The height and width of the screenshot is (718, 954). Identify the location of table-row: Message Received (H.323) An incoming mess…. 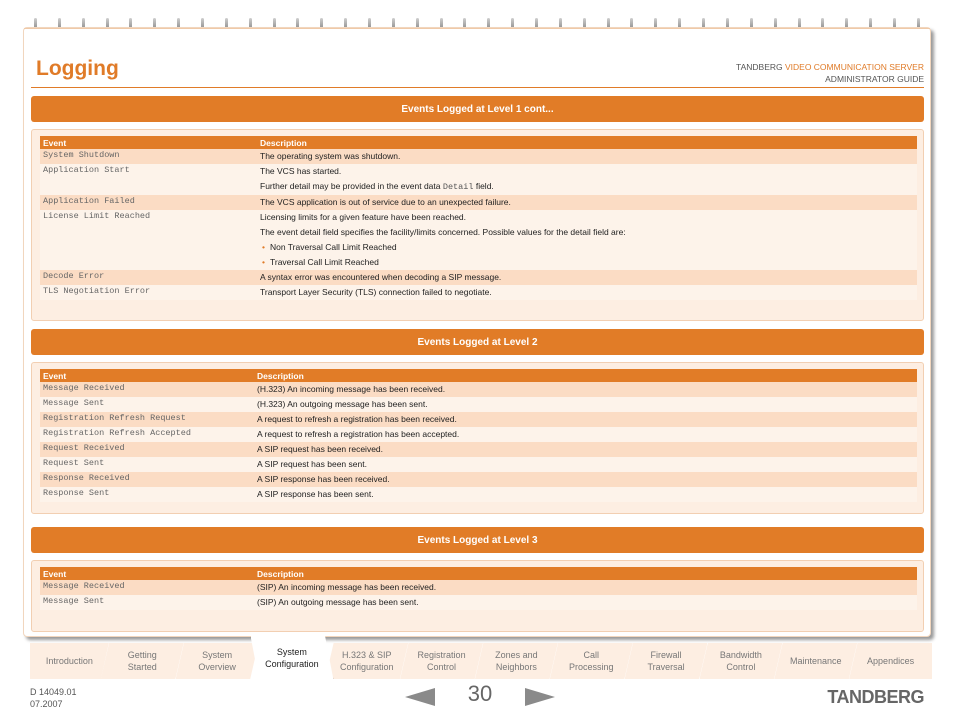
(478, 389).